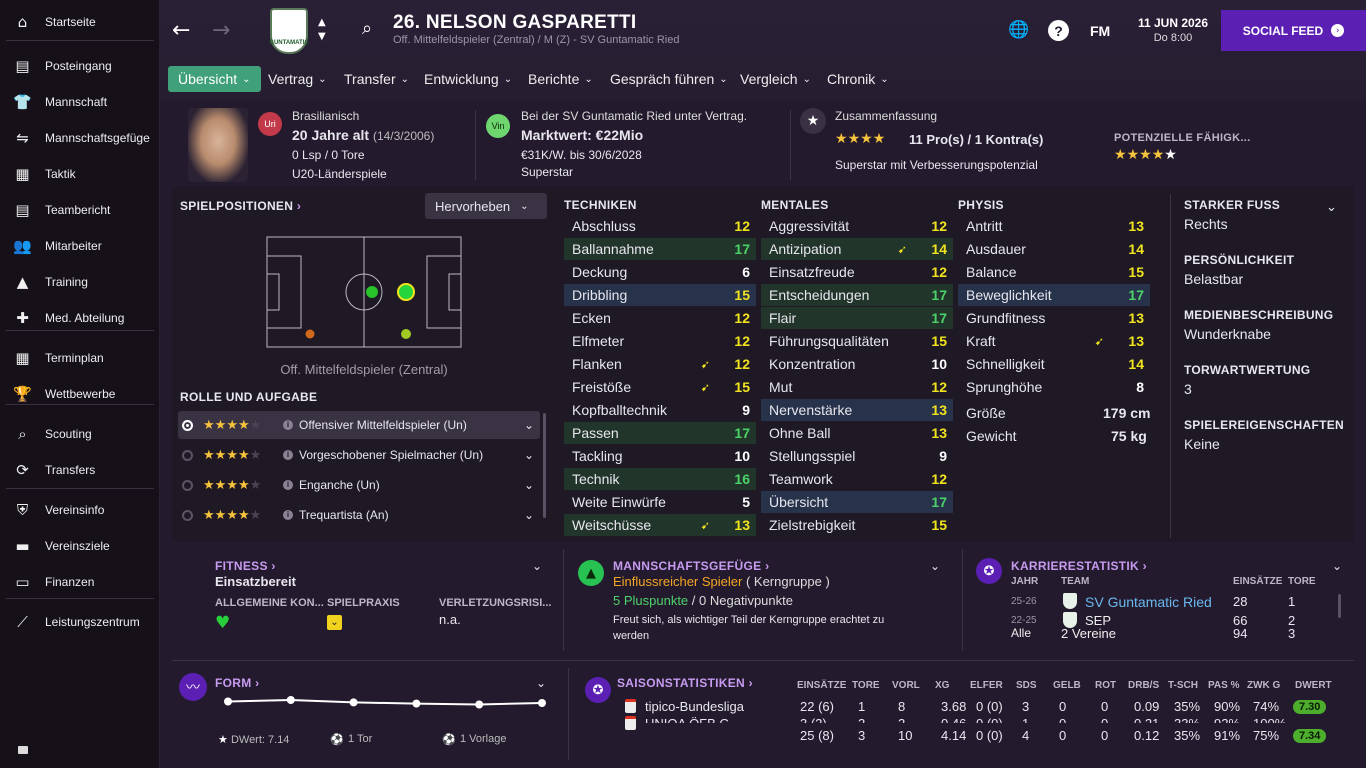  What do you see at coordinates (80, 394) in the screenshot?
I see `sidebar-item-wettbewerbe: 🏆 Wettbewerbe` at bounding box center [80, 394].